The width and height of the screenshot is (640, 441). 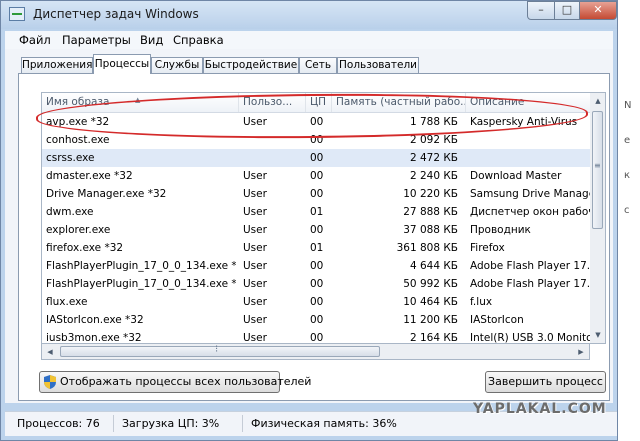 I want to click on vertical-scrollbar: ▲ ▼, so click(x=598, y=218).